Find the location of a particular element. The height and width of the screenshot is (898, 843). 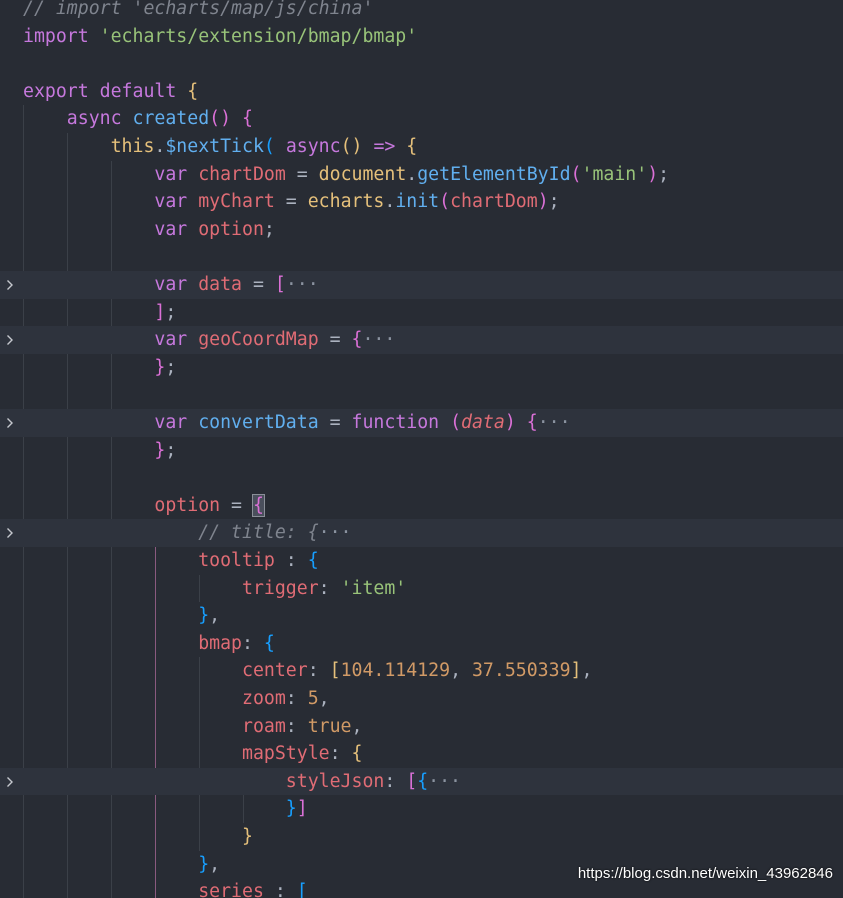

code-line: center: [104.114129, 37.550339], is located at coordinates (421, 671).